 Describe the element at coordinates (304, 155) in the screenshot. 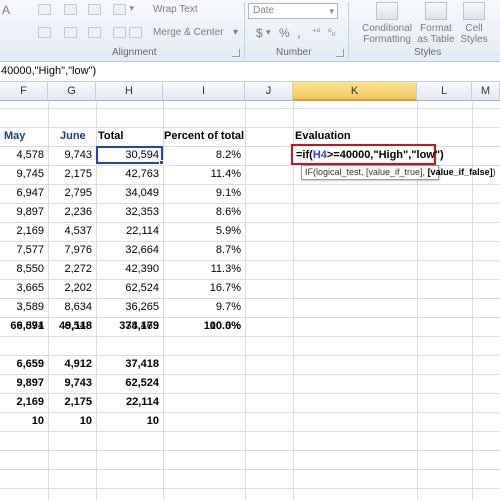

I see `formula-prefix: =if(` at that location.